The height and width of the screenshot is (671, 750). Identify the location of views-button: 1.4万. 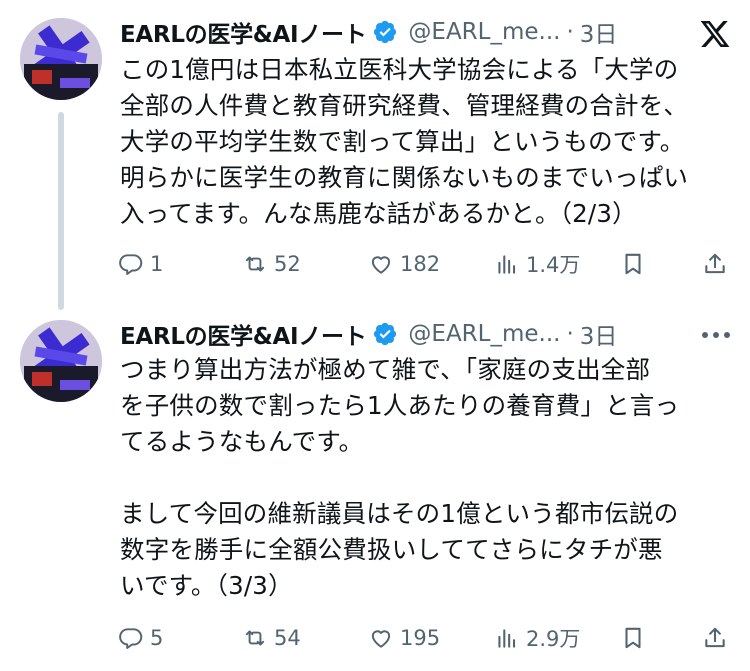
(537, 264).